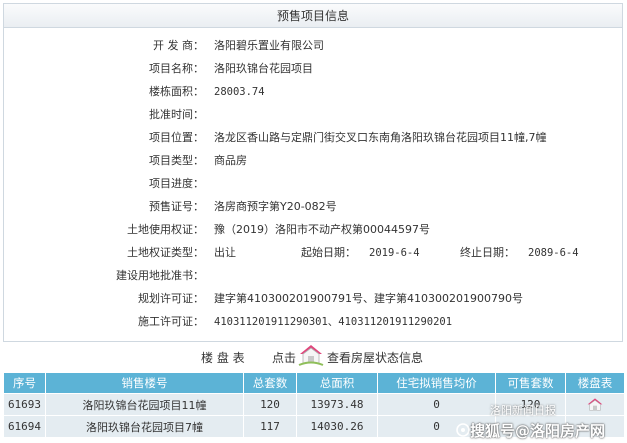  I want to click on field-label: 楼栋面积：, so click(176, 91).